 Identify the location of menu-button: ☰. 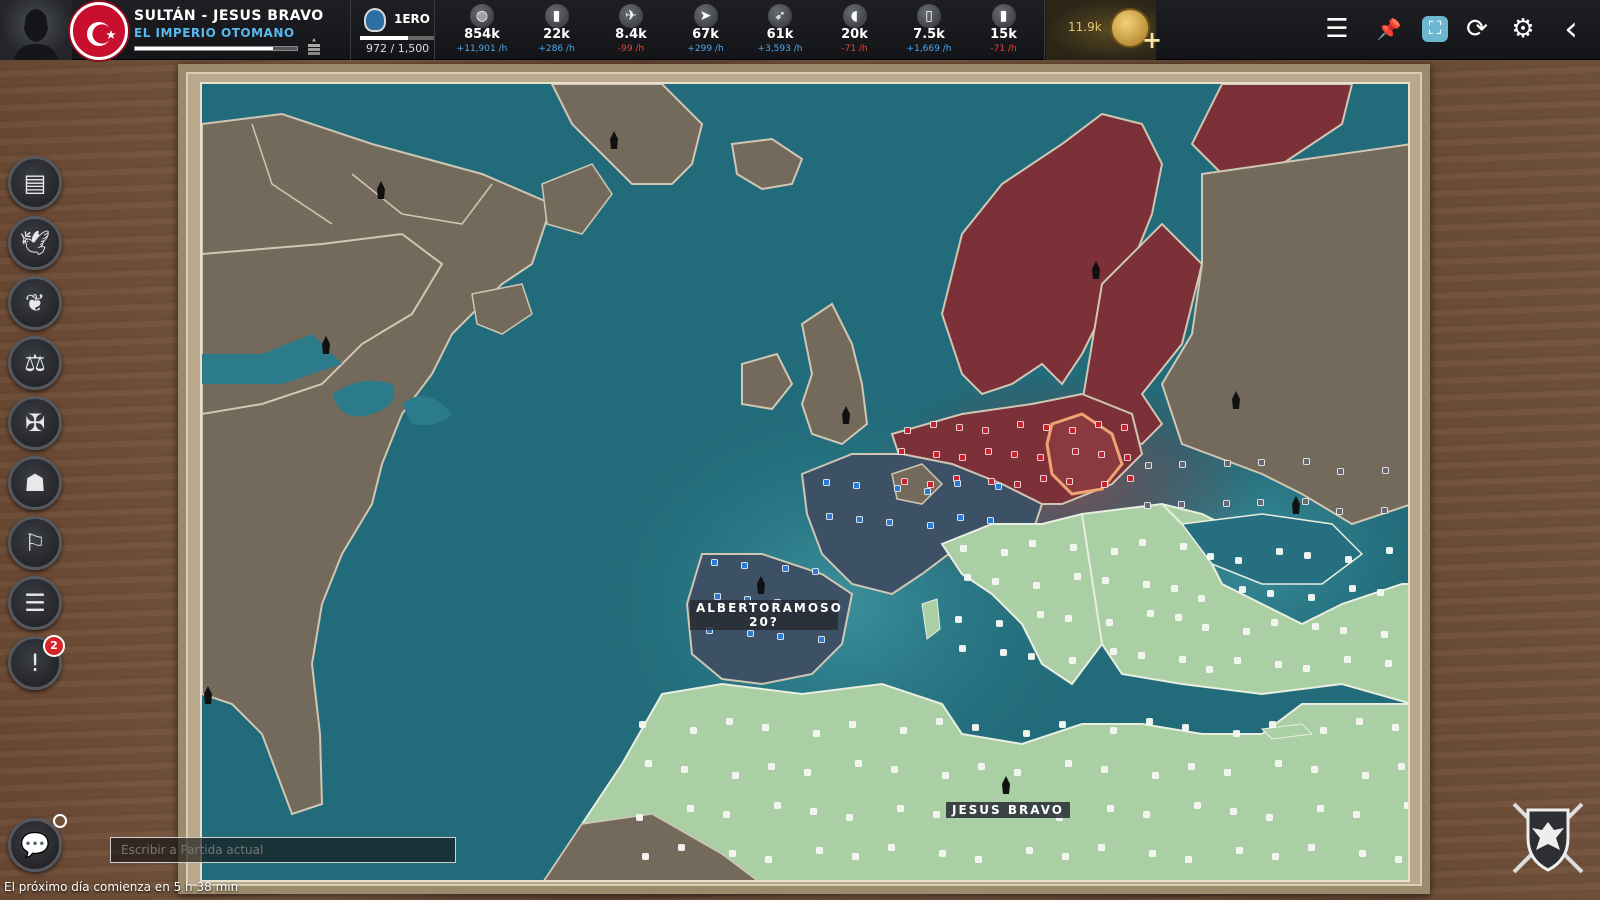
(1337, 29).